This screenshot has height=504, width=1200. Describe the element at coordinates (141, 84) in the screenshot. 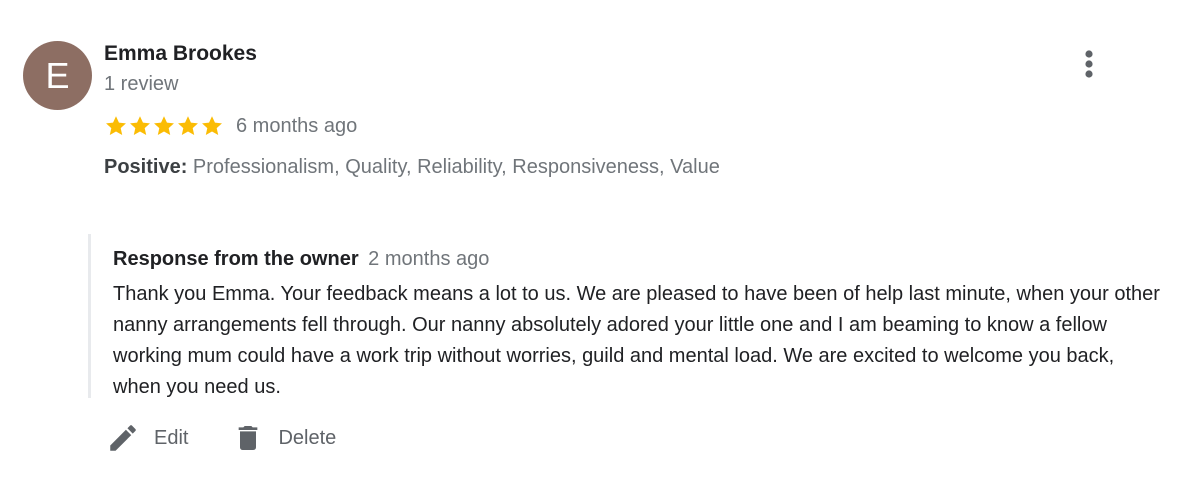

I see `review-count: 1 review` at that location.